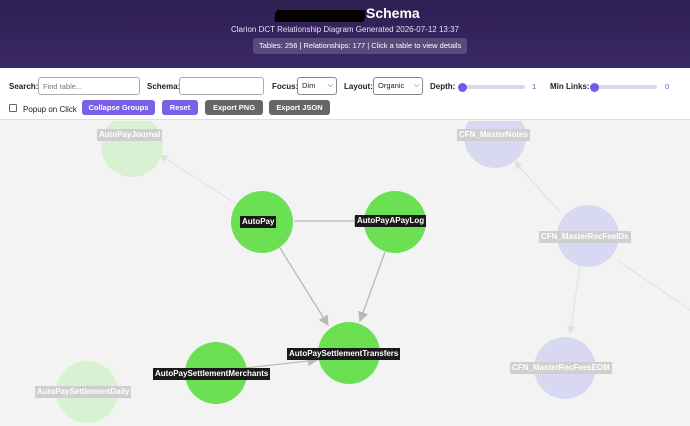 The image size is (690, 426). Describe the element at coordinates (443, 86) in the screenshot. I see `depth-label: Depth:` at that location.